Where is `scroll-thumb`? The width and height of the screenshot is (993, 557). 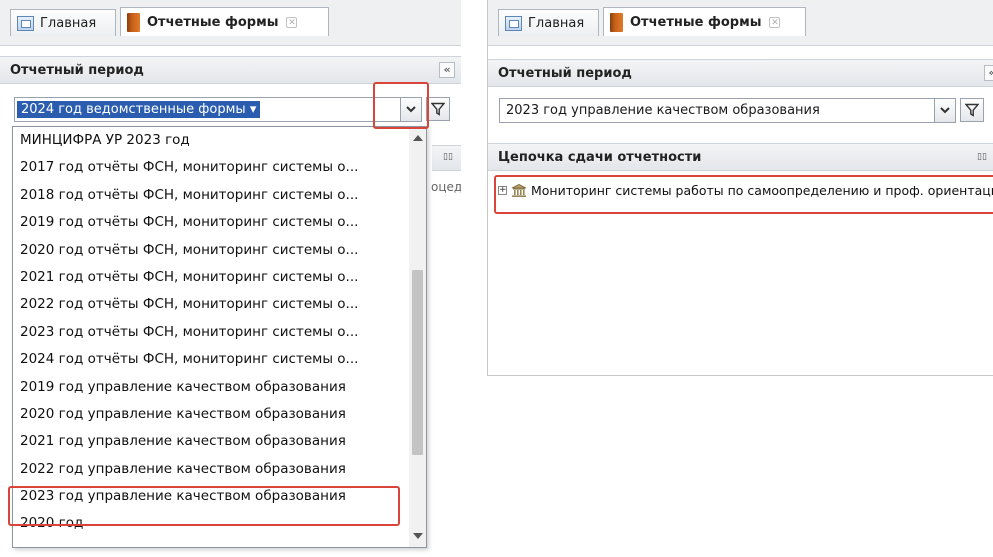 scroll-thumb is located at coordinates (417, 362).